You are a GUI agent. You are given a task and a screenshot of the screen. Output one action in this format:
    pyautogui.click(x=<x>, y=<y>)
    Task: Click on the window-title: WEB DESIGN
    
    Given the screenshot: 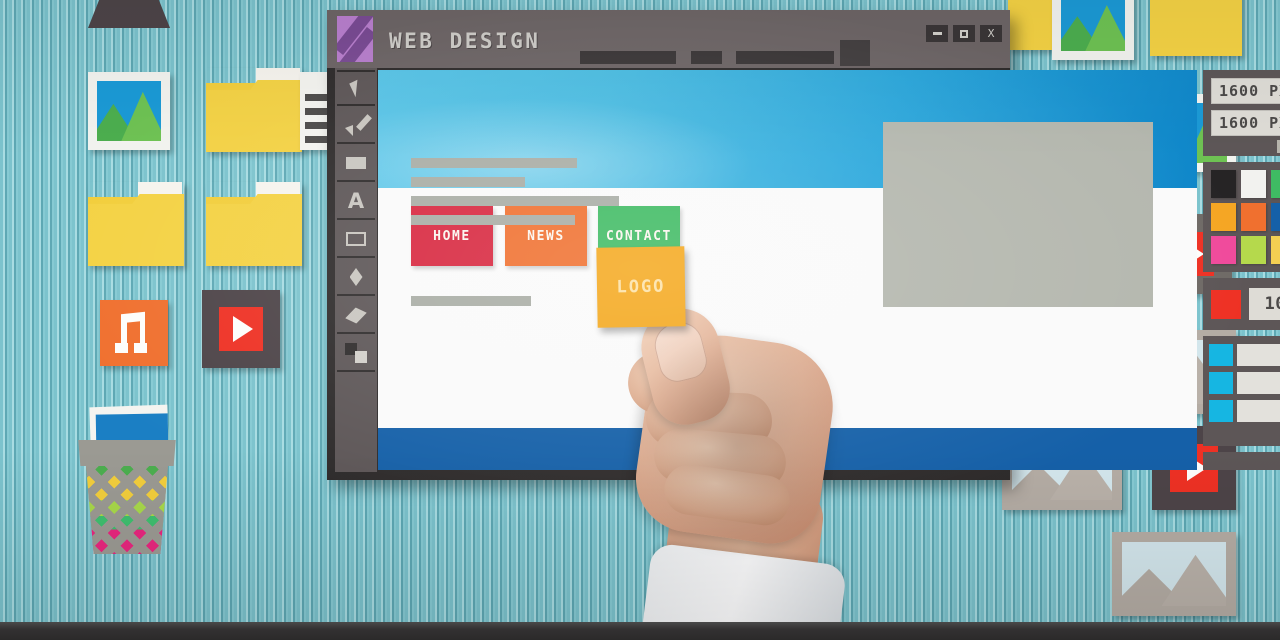 What is the action you would take?
    pyautogui.click(x=465, y=41)
    